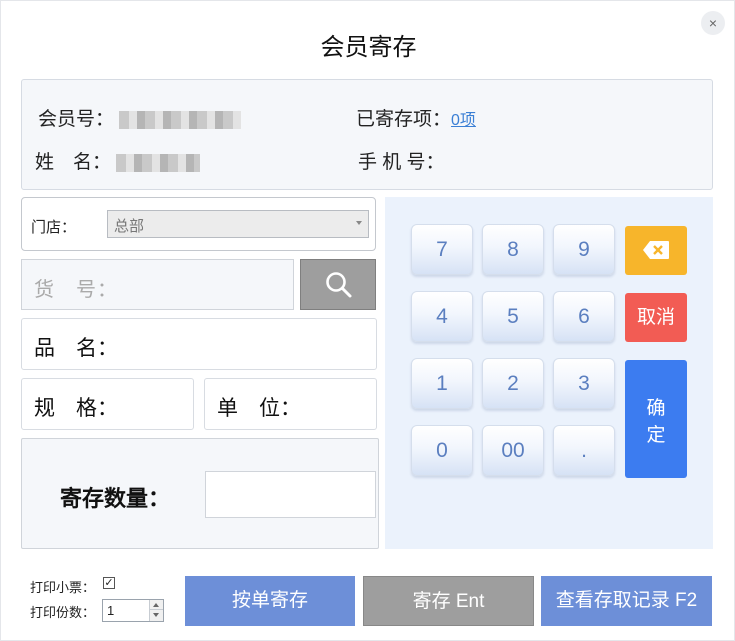 Image resolution: width=735 pixels, height=641 pixels. I want to click on print-receipt-checkbox: ✓, so click(109, 583).